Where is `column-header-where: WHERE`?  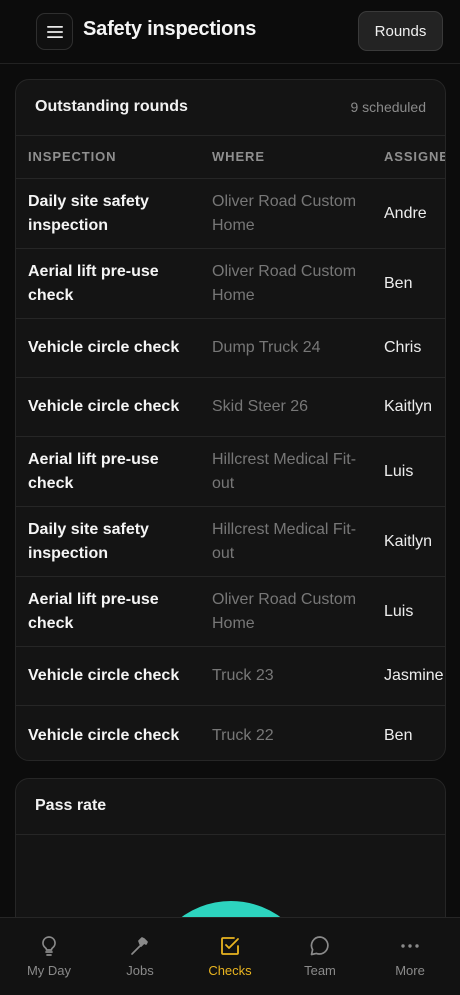 column-header-where: WHERE is located at coordinates (238, 156).